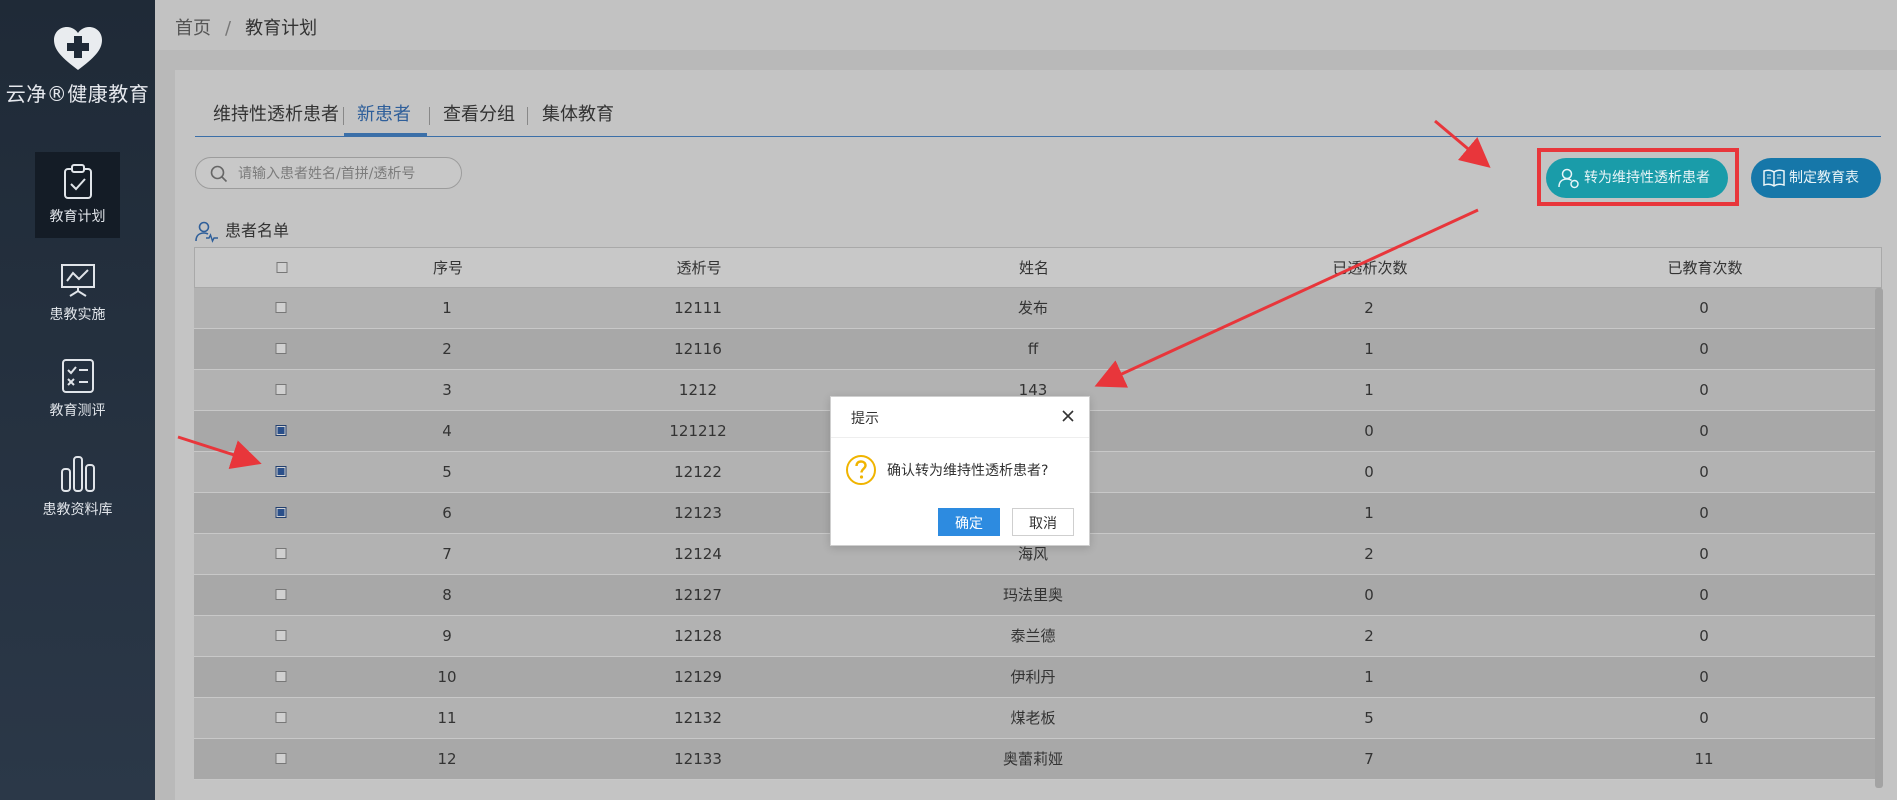  Describe the element at coordinates (698, 677) in the screenshot. I see `table-cell: 12129` at that location.